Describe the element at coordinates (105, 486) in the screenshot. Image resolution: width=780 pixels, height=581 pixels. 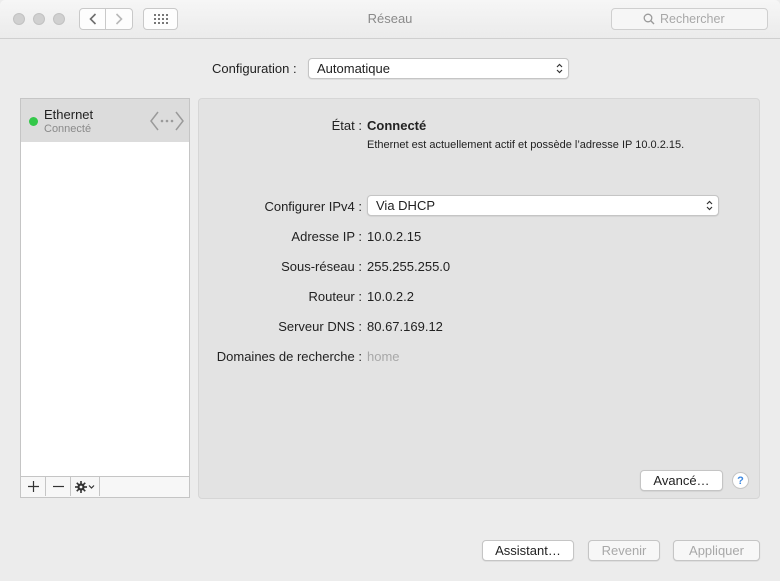
I see `service-list-toolbar` at that location.